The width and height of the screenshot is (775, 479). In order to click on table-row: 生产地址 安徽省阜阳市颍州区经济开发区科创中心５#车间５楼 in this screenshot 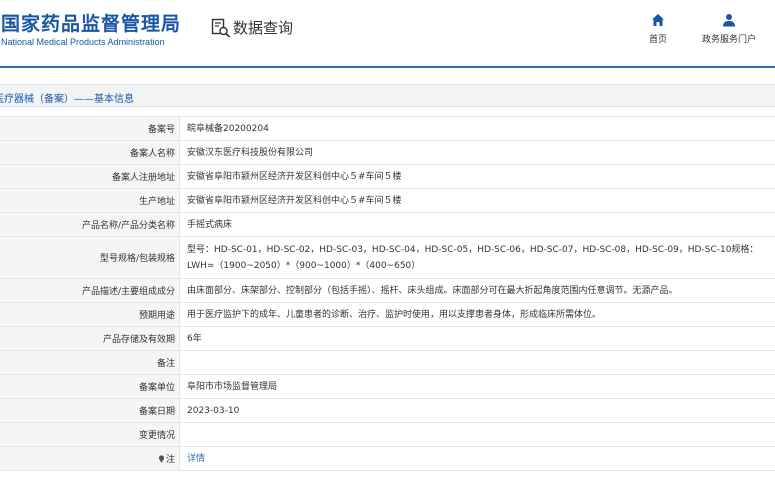, I will do `click(387, 200)`.